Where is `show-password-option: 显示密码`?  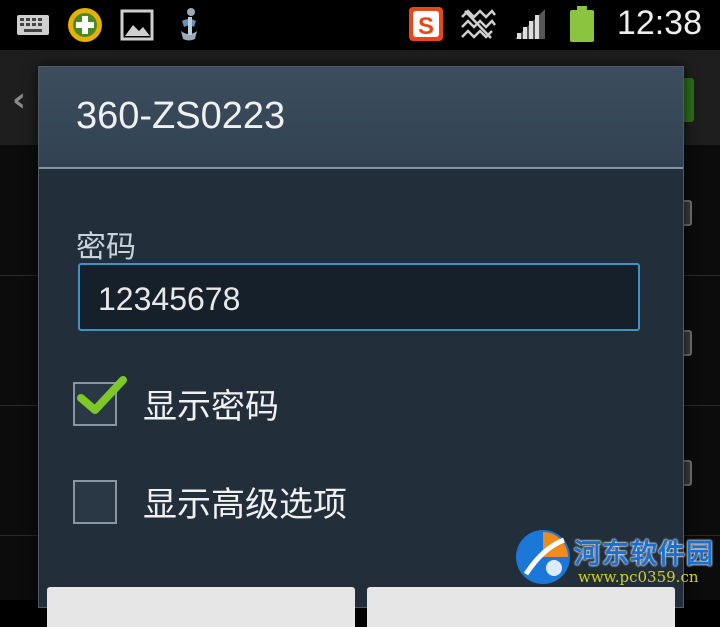
show-password-option: 显示密码 is located at coordinates (176, 401).